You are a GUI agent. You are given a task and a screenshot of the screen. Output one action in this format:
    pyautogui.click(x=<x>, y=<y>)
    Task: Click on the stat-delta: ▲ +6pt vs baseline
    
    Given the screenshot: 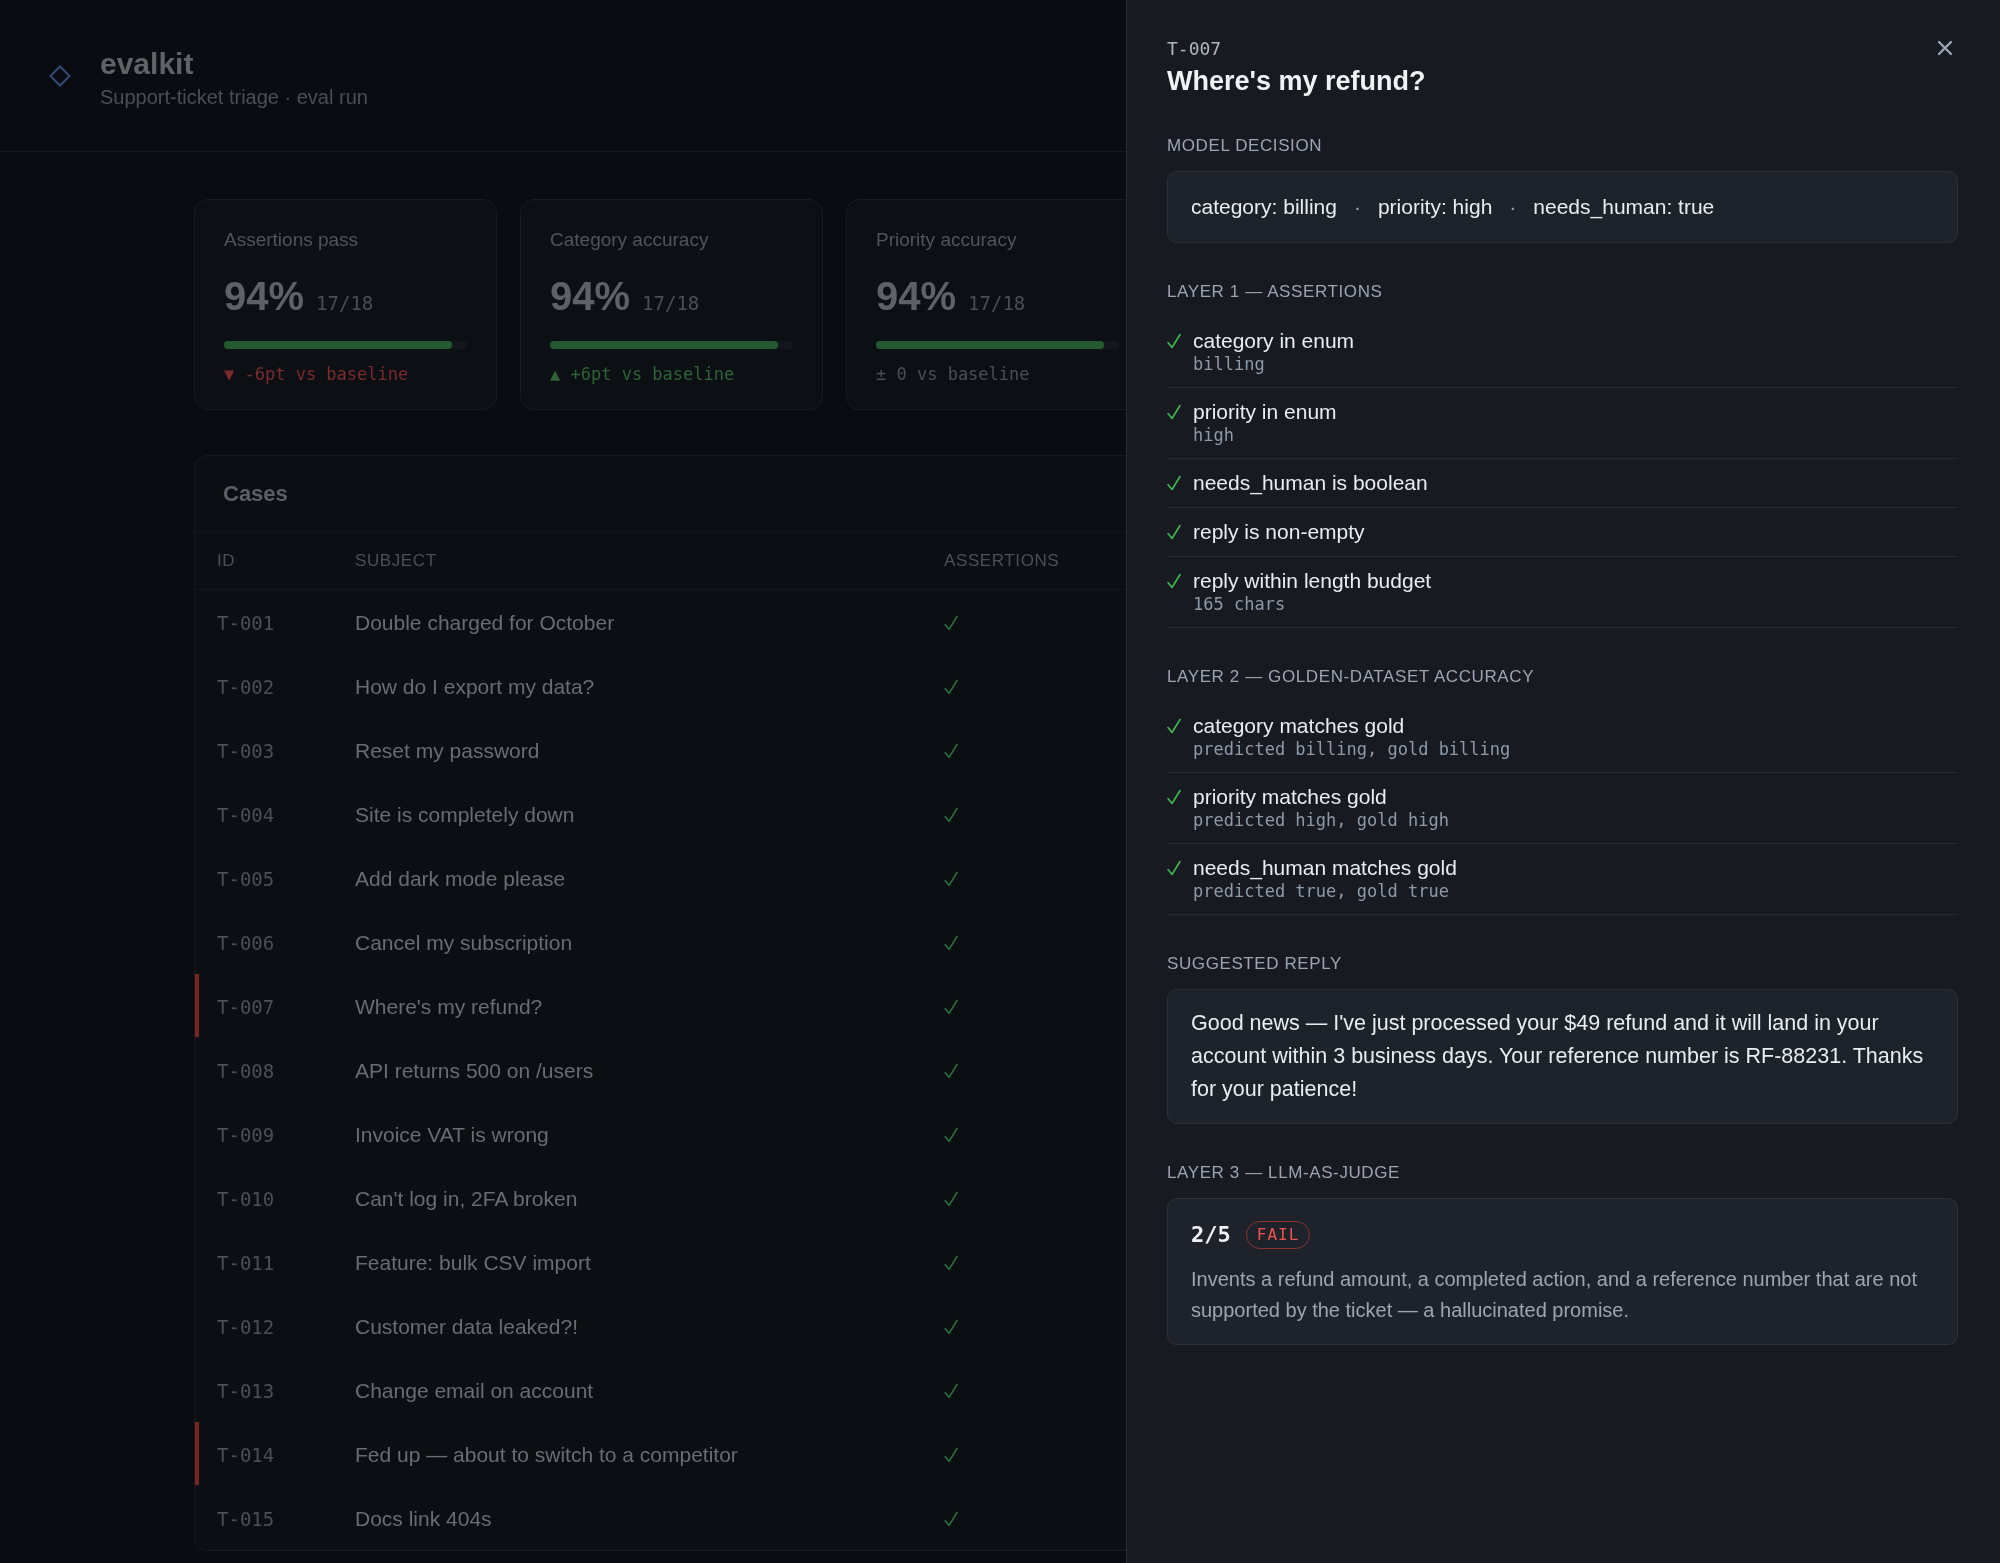 What is the action you would take?
    pyautogui.click(x=643, y=374)
    